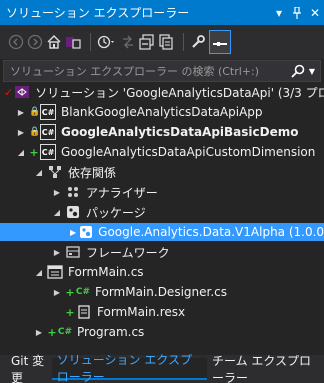 Image resolution: width=324 pixels, height=383 pixels. I want to click on bottom-tab-bar: Git 変更 ソリューション エクスプローラー チーム エクスプローラー, so click(162, 368).